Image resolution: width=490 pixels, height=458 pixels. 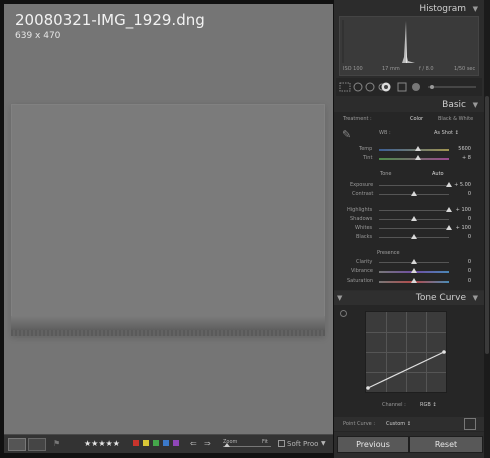 I want to click on histogram-focal: 17 mm, so click(x=391, y=69).